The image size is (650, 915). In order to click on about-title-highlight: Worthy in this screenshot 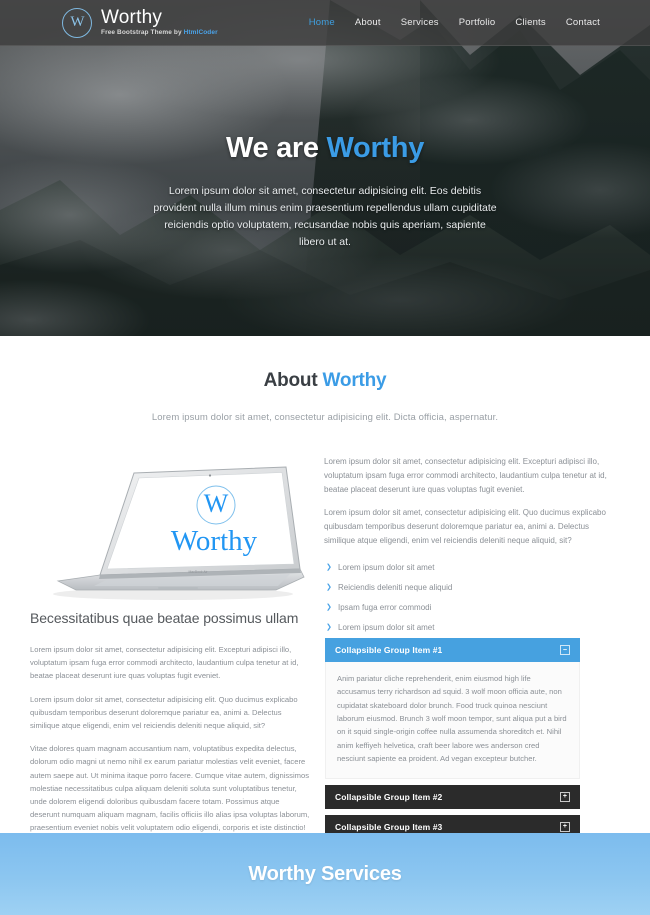, I will do `click(354, 380)`.